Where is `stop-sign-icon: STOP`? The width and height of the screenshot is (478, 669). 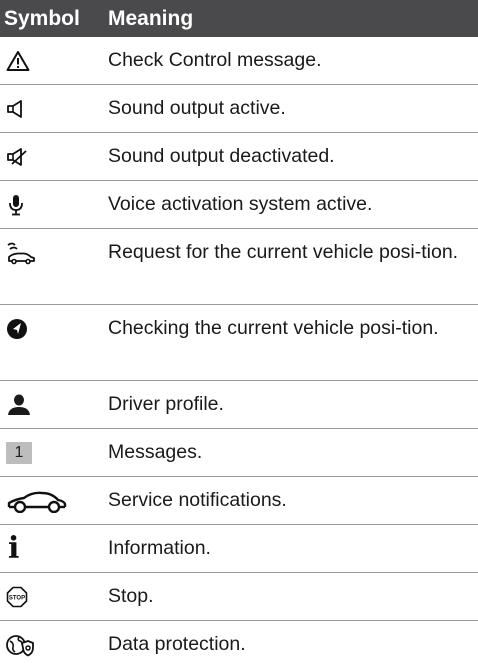
stop-sign-icon: STOP is located at coordinates (54, 596).